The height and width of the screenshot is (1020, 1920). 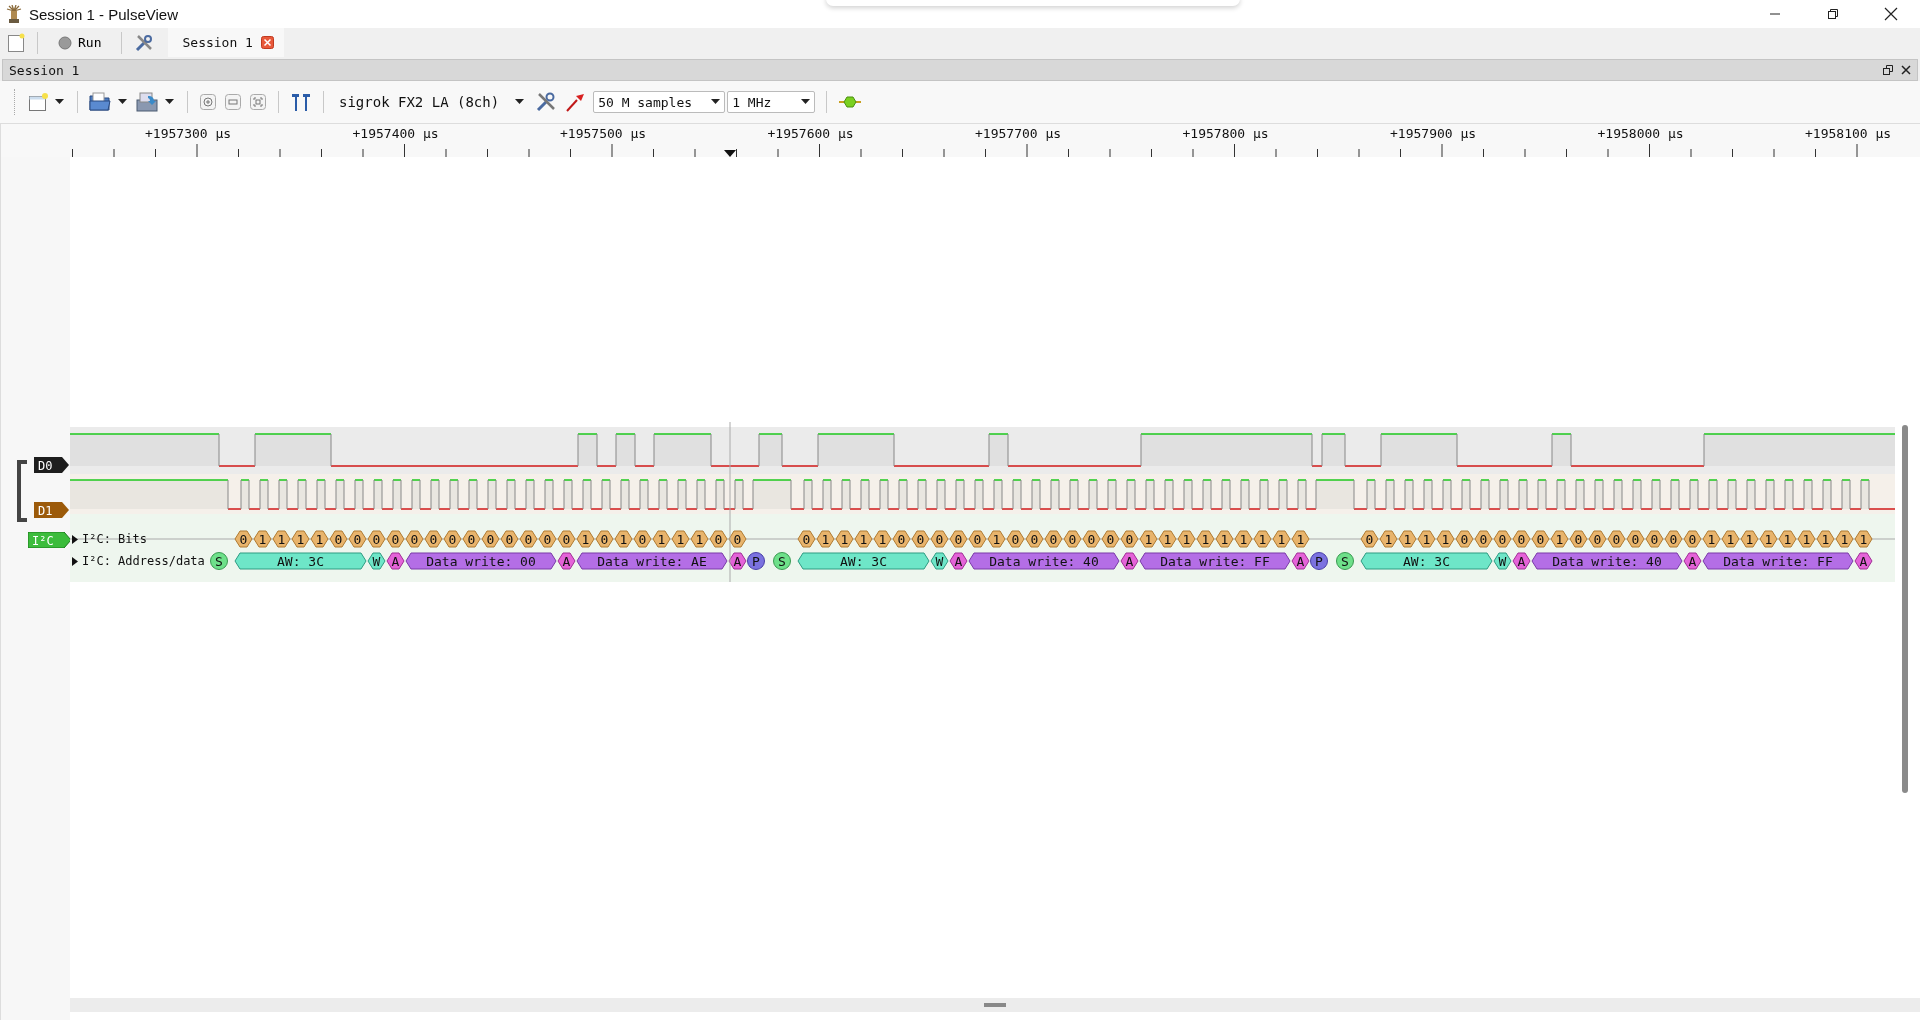 I want to click on probe-icon, so click(x=575, y=102).